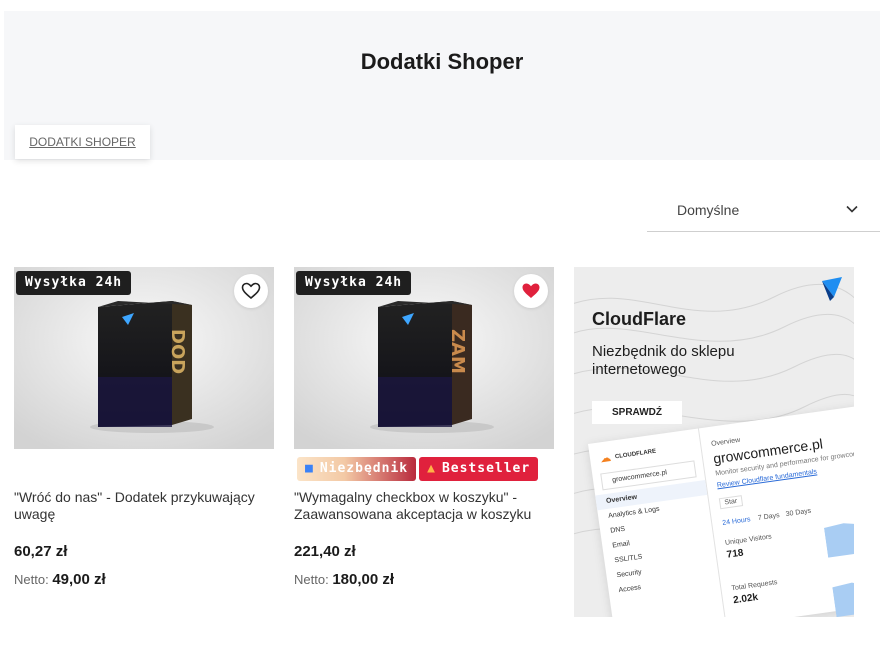  What do you see at coordinates (838, 563) in the screenshot?
I see `traffic-sparkline` at bounding box center [838, 563].